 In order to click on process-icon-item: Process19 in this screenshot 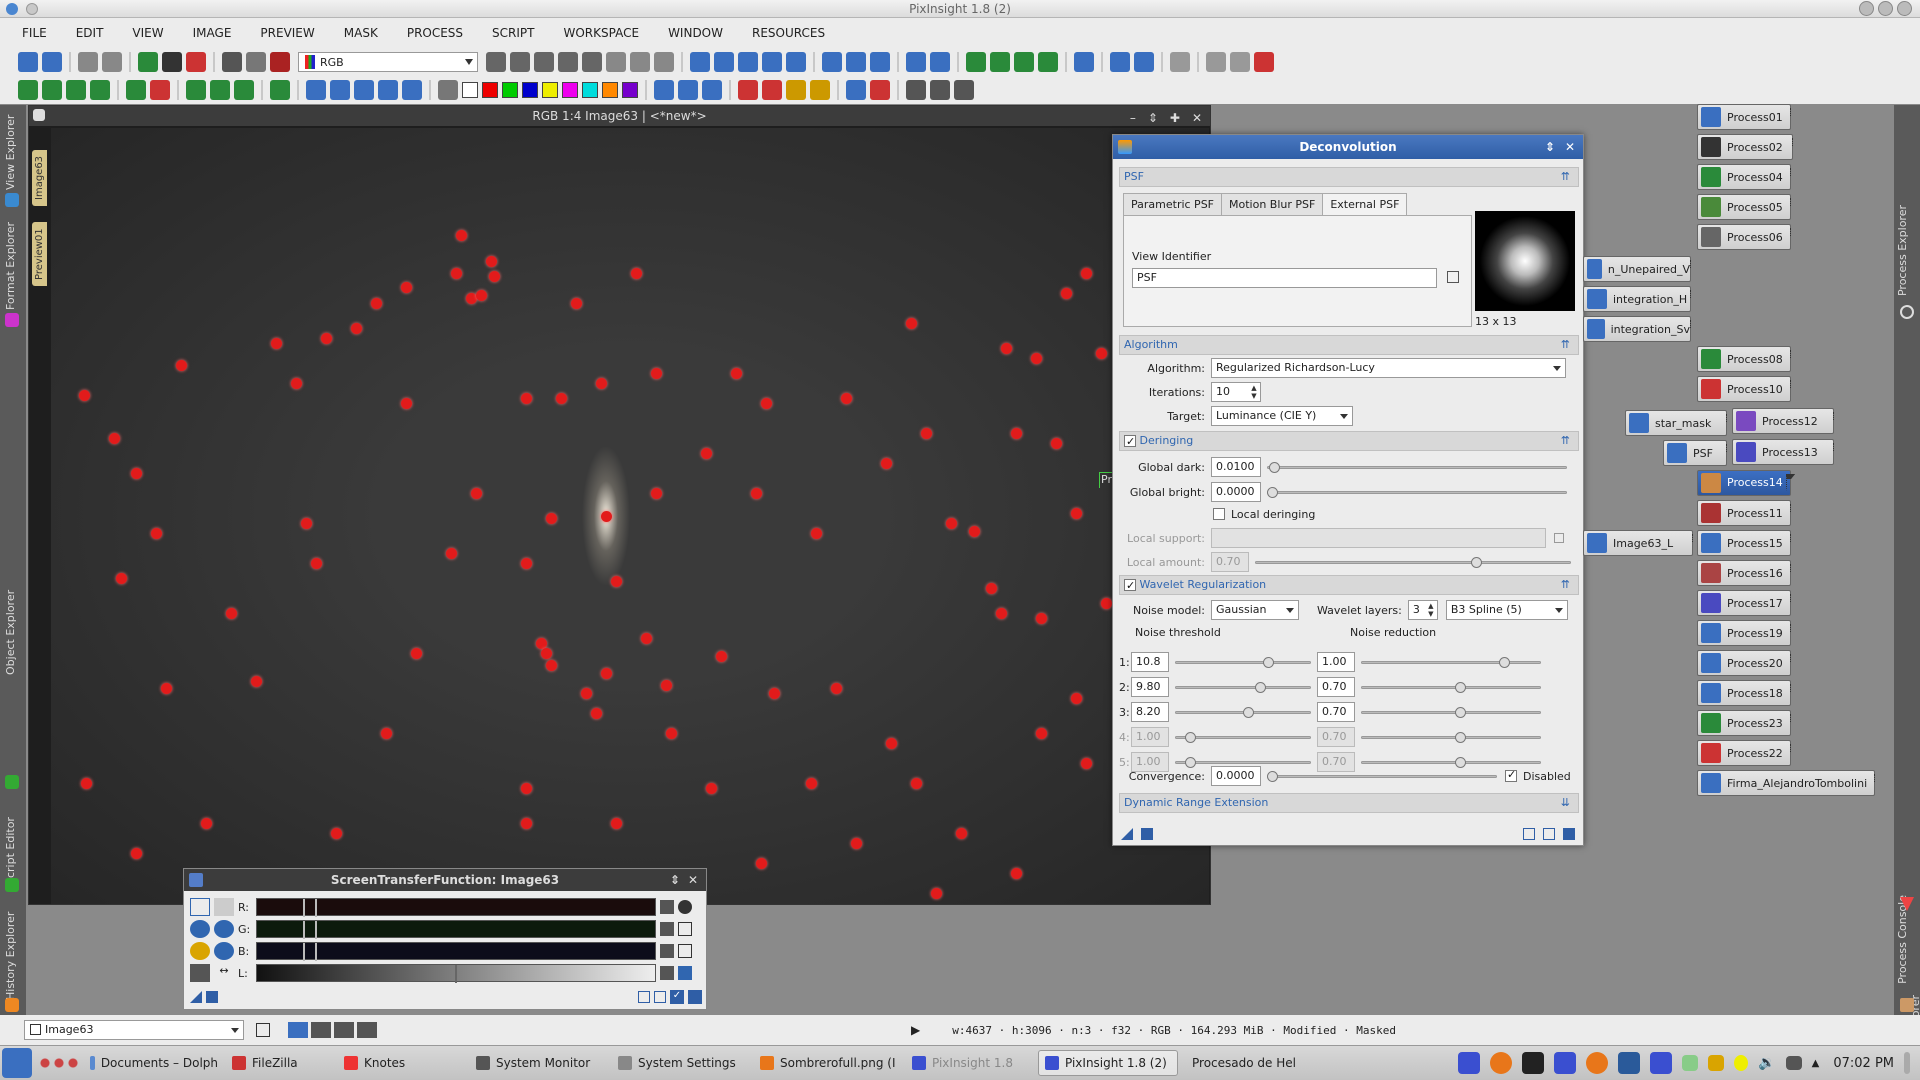, I will do `click(1744, 633)`.